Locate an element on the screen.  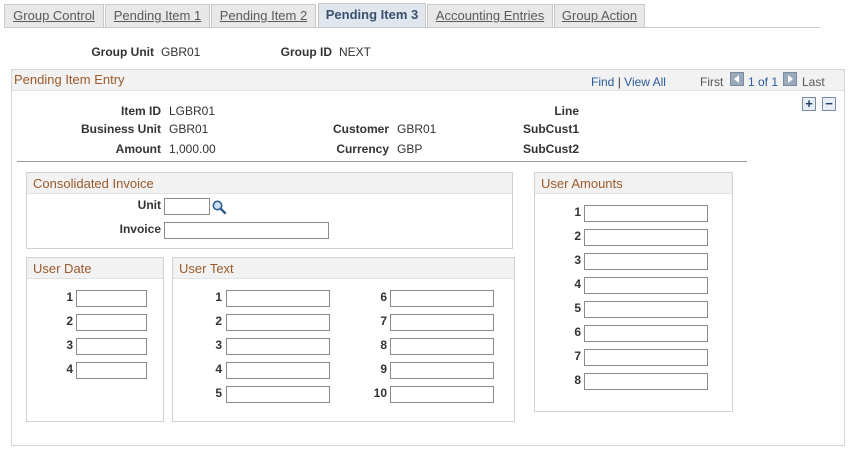
tab-group-action: Group Action is located at coordinates (599, 15).